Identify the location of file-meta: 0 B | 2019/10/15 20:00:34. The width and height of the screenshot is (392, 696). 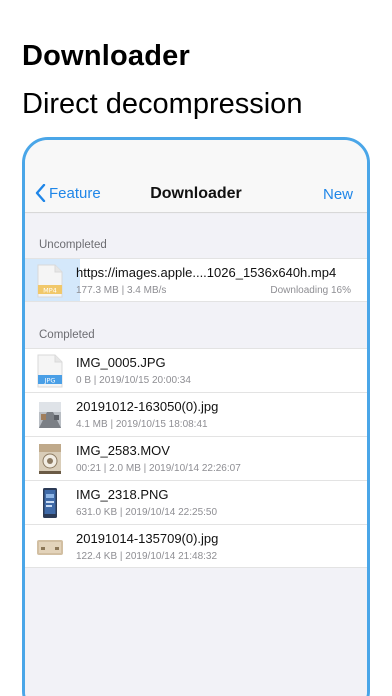
(133, 380).